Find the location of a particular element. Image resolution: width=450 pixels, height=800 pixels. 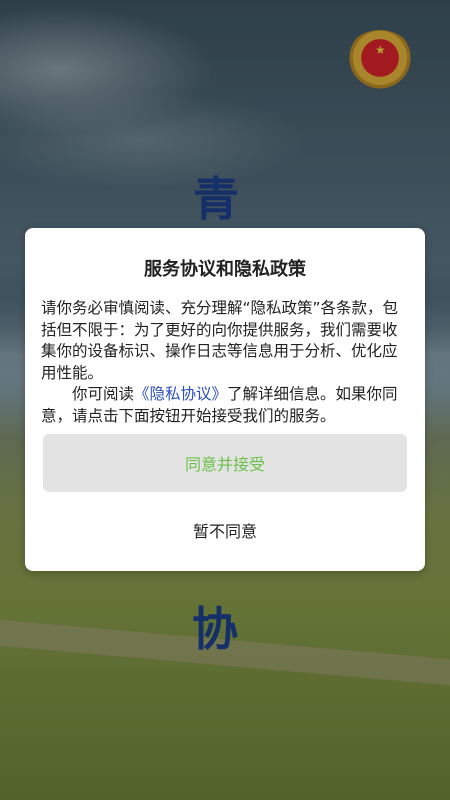

accept-button: 同意并接受 is located at coordinates (225, 463).